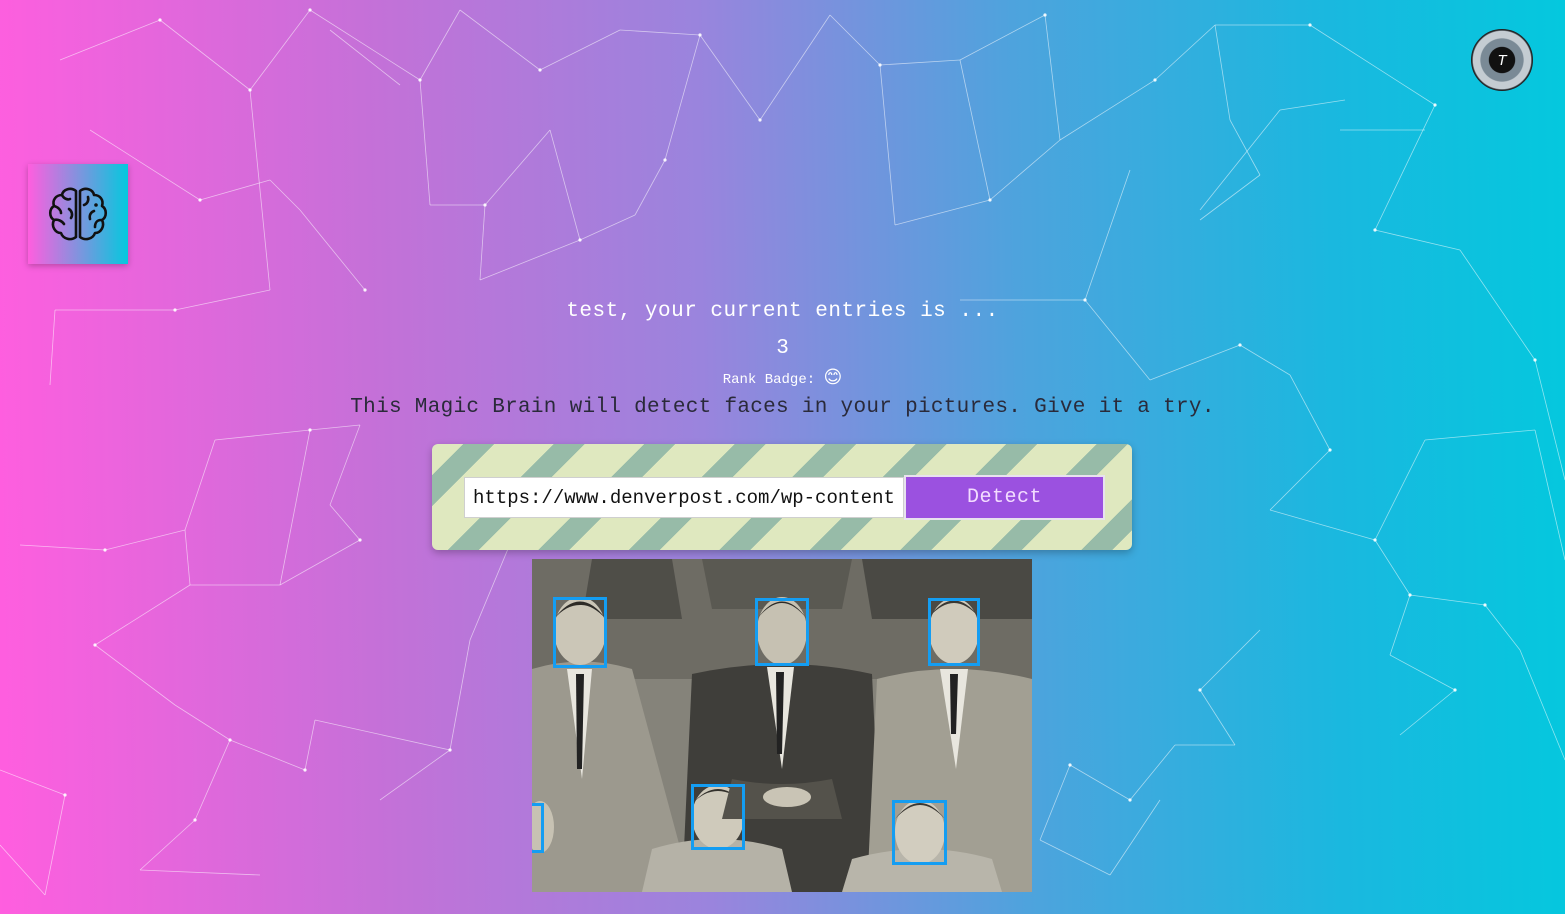 The height and width of the screenshot is (914, 1565). I want to click on brain-icon, so click(78, 214).